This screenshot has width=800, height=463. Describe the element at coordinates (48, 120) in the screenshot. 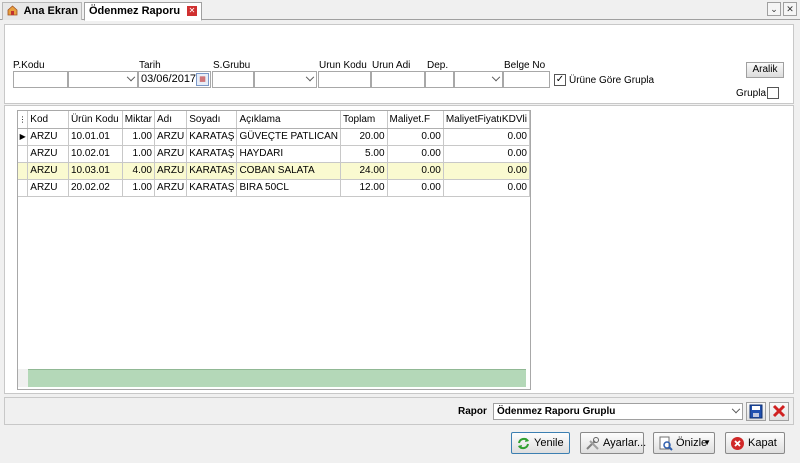

I see `column-header: Kod` at that location.